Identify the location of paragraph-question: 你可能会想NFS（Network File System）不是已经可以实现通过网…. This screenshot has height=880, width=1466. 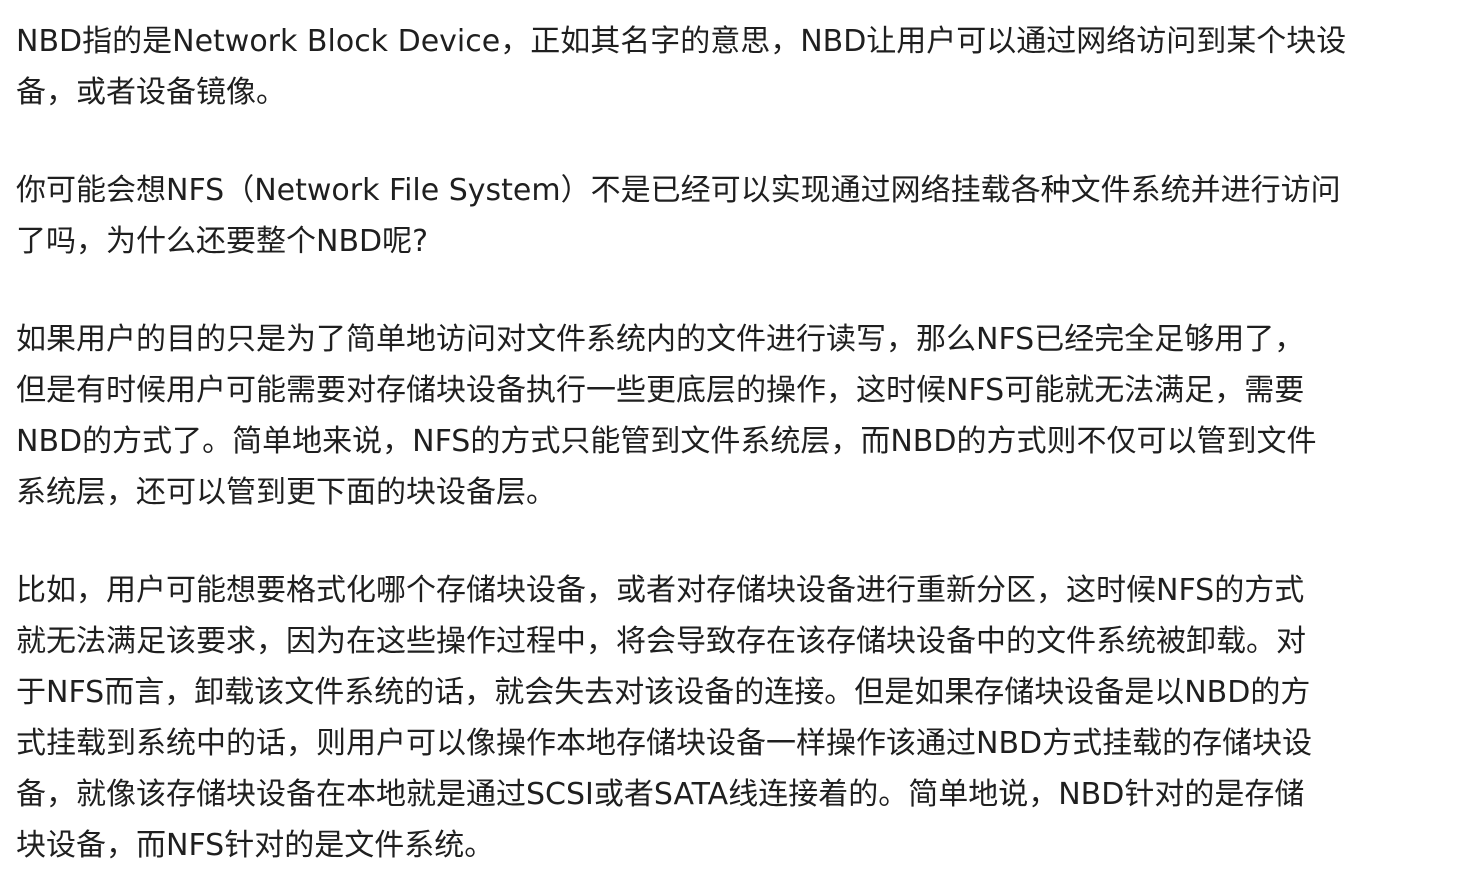
(711, 216).